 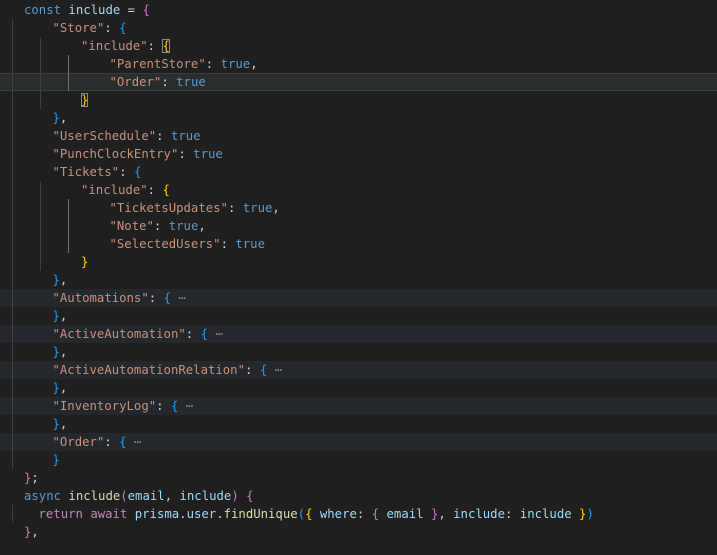 I want to click on code-line: "Order": { ⋯, so click(x=358, y=442).